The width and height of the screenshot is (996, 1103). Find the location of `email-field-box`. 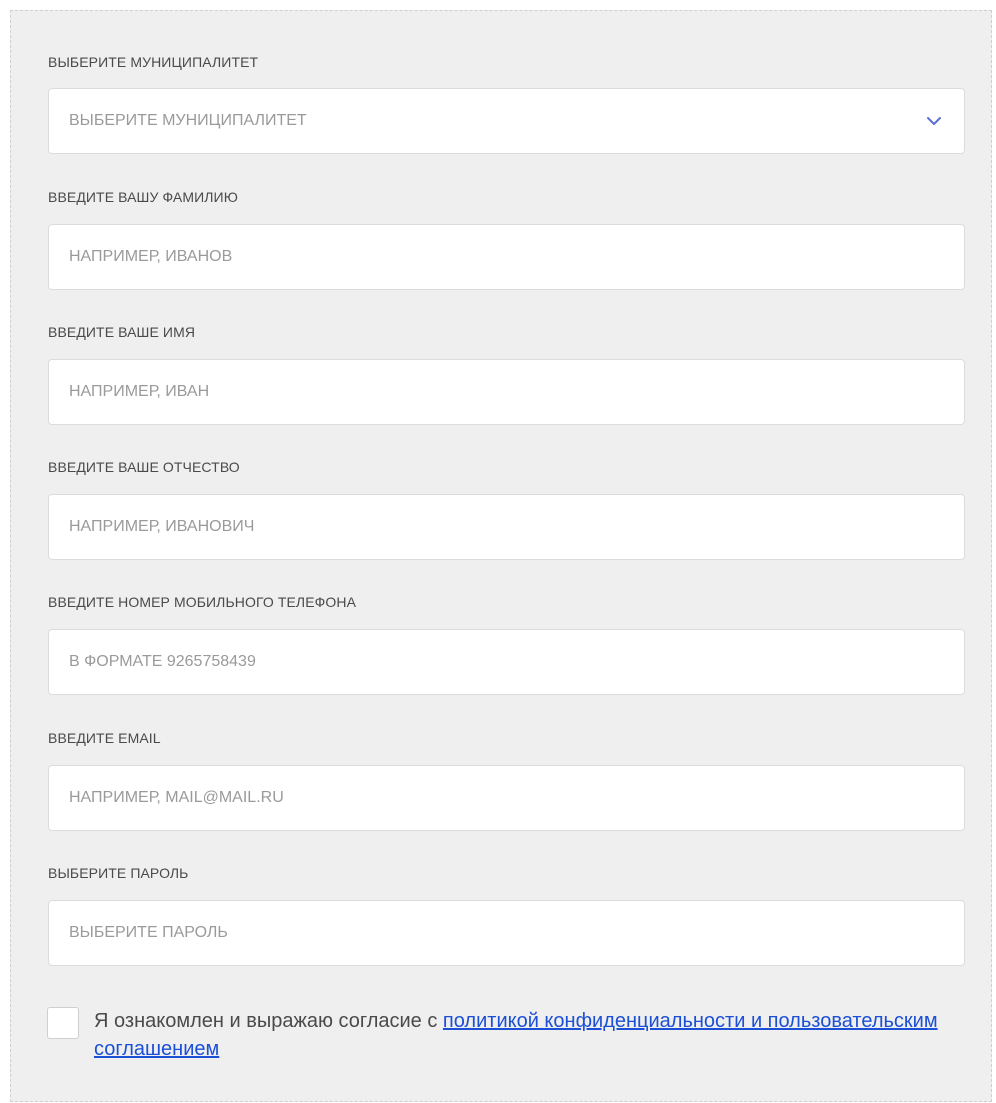

email-field-box is located at coordinates (506, 798).